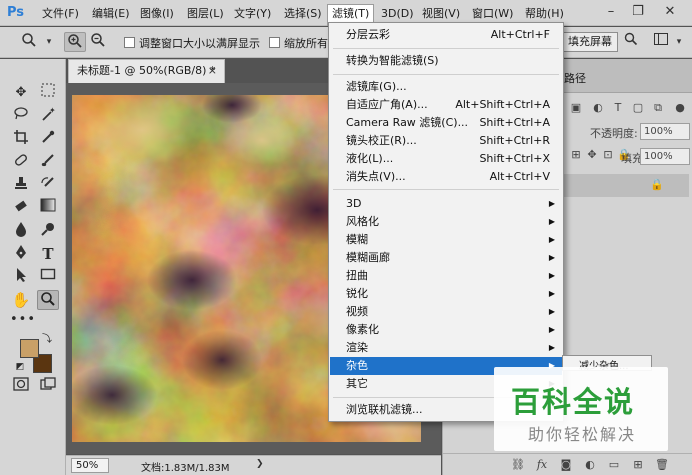 This screenshot has width=692, height=475. Describe the element at coordinates (252, 13) in the screenshot. I see `menu-type: 文字(Y)` at that location.